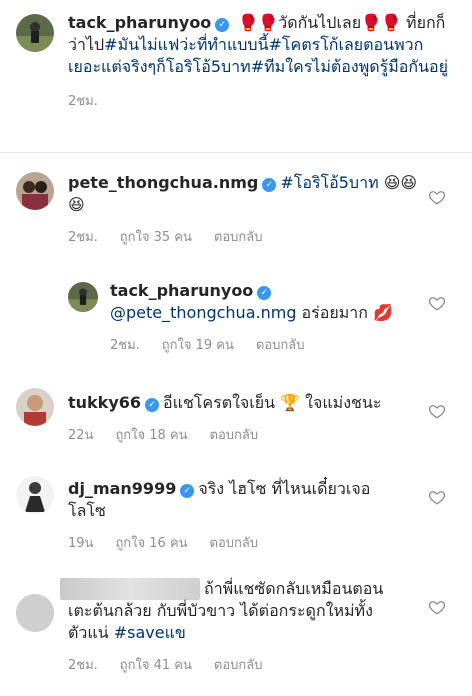 The width and height of the screenshot is (472, 696). What do you see at coordinates (329, 182) in the screenshot?
I see `hashtag-link: #โอริโอ้5บาท` at bounding box center [329, 182].